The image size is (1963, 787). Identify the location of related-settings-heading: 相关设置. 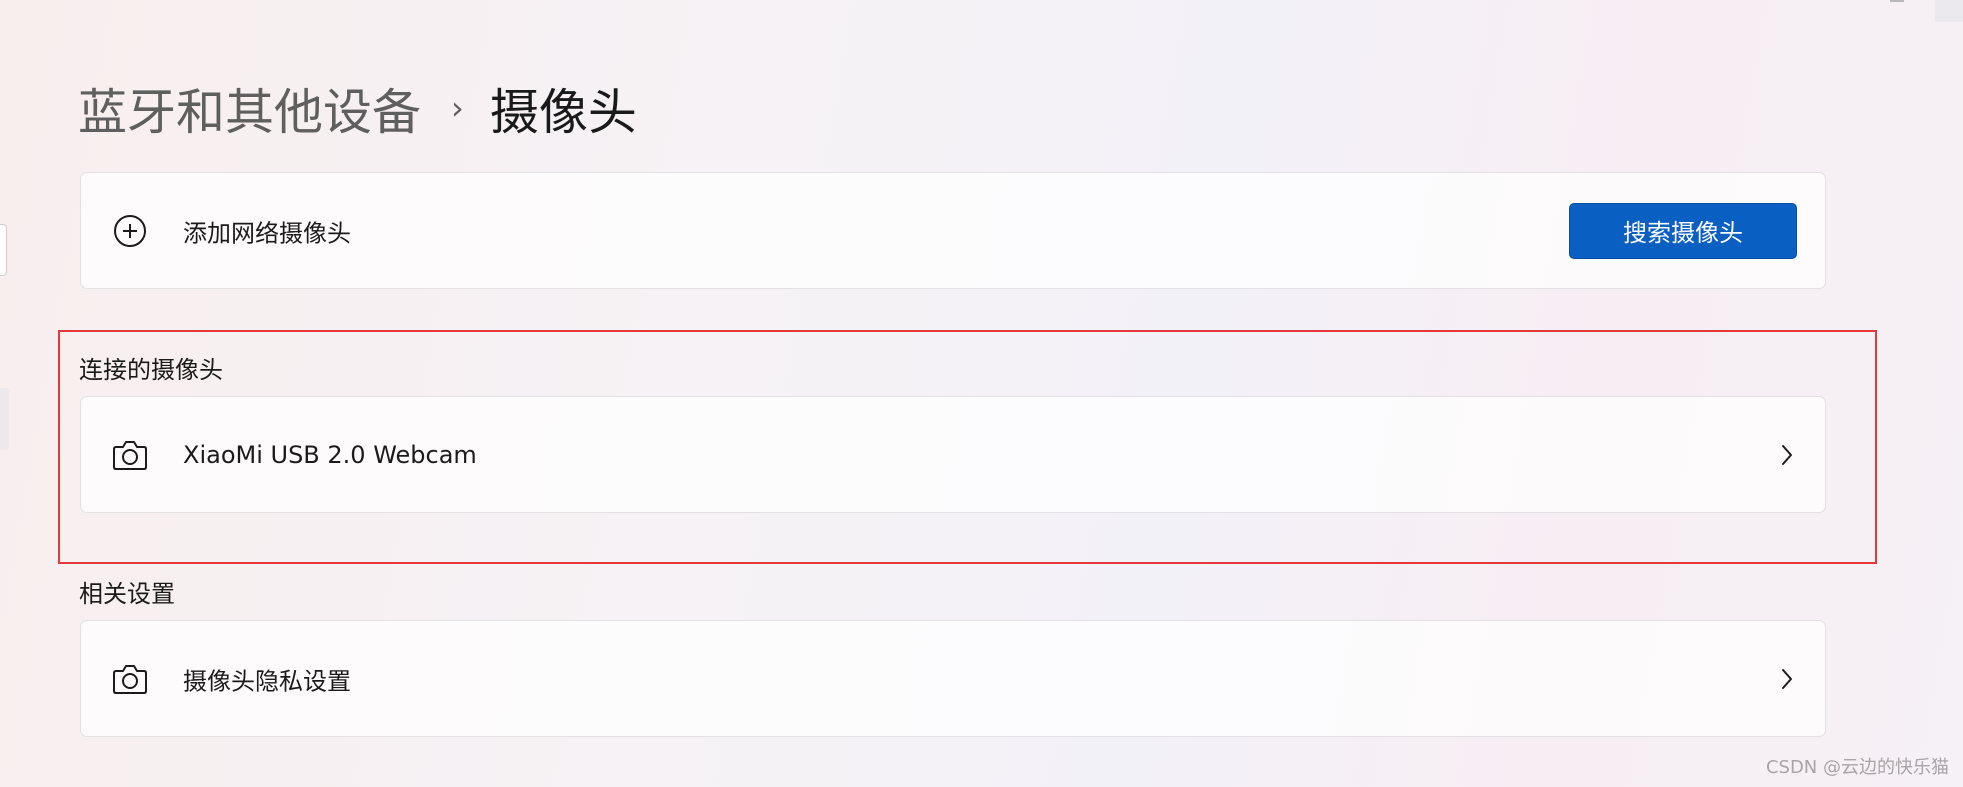
(127, 594).